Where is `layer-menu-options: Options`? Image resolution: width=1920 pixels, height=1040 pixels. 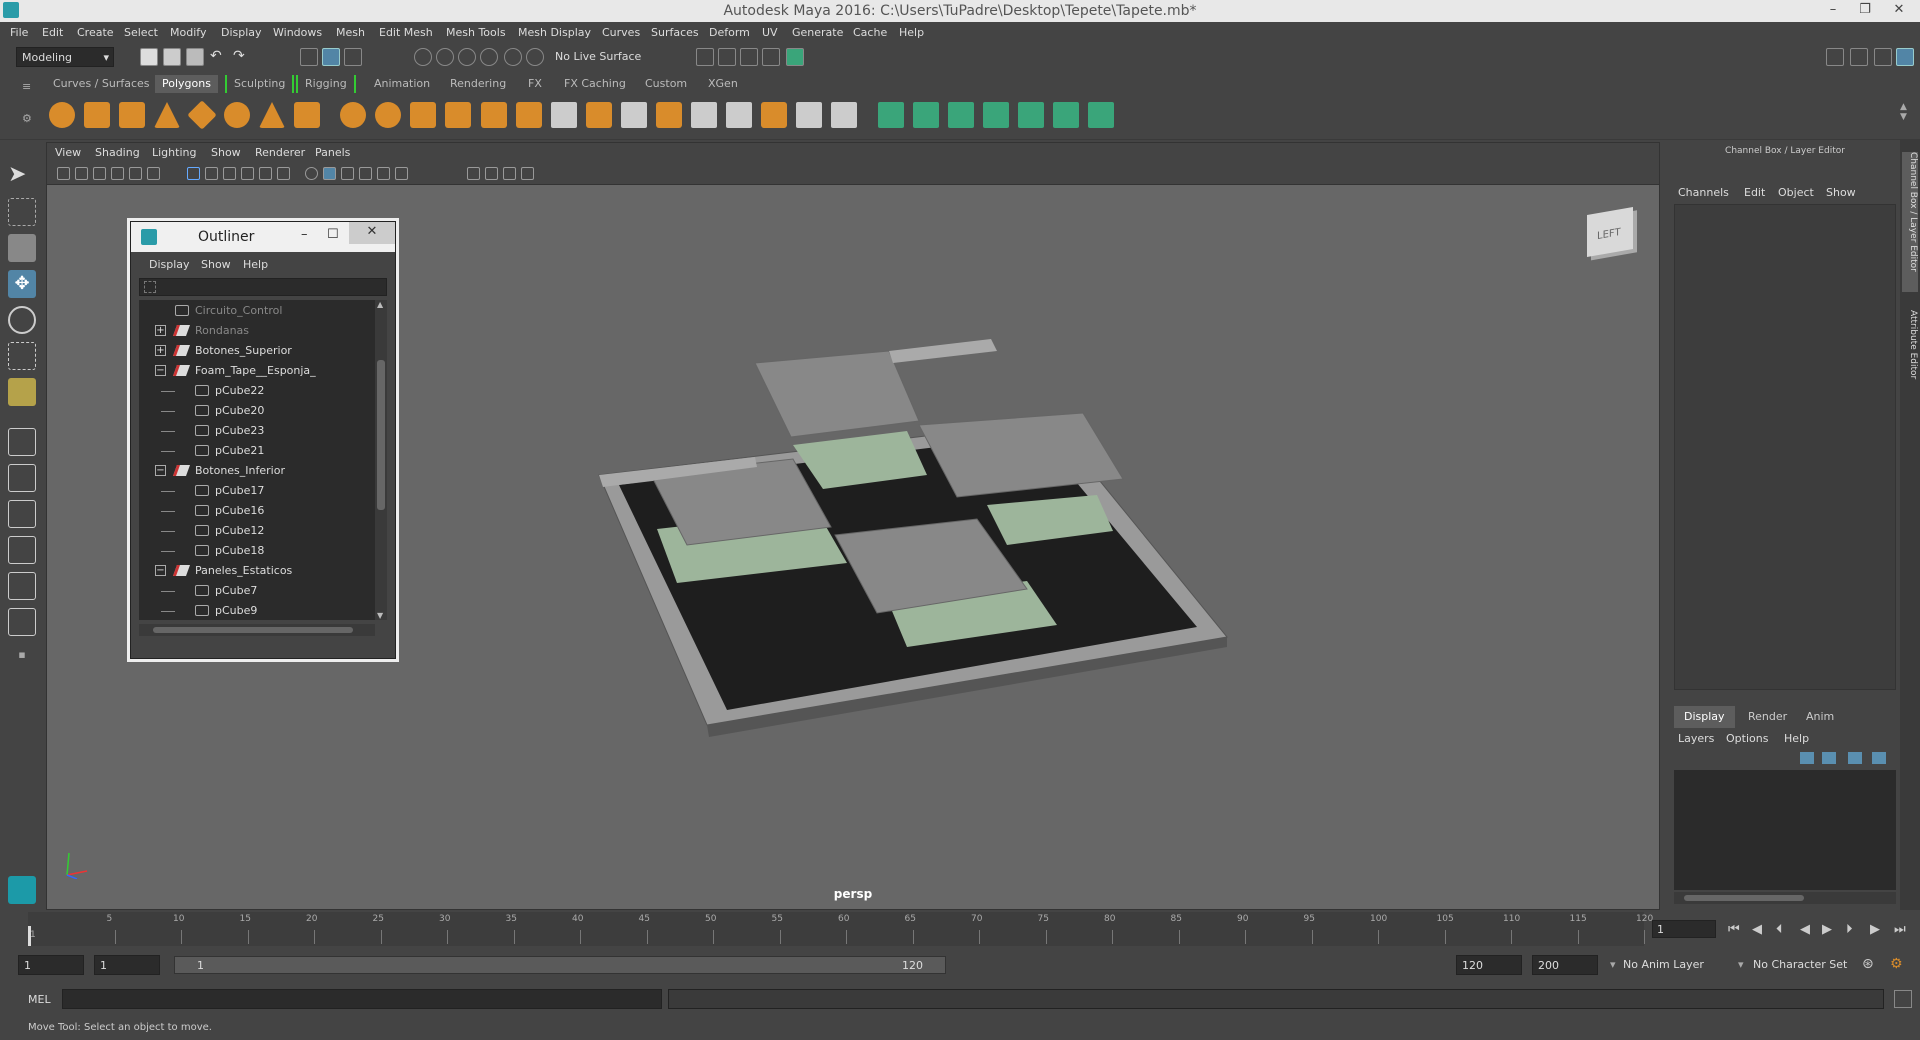
layer-menu-options: Options is located at coordinates (1747, 738).